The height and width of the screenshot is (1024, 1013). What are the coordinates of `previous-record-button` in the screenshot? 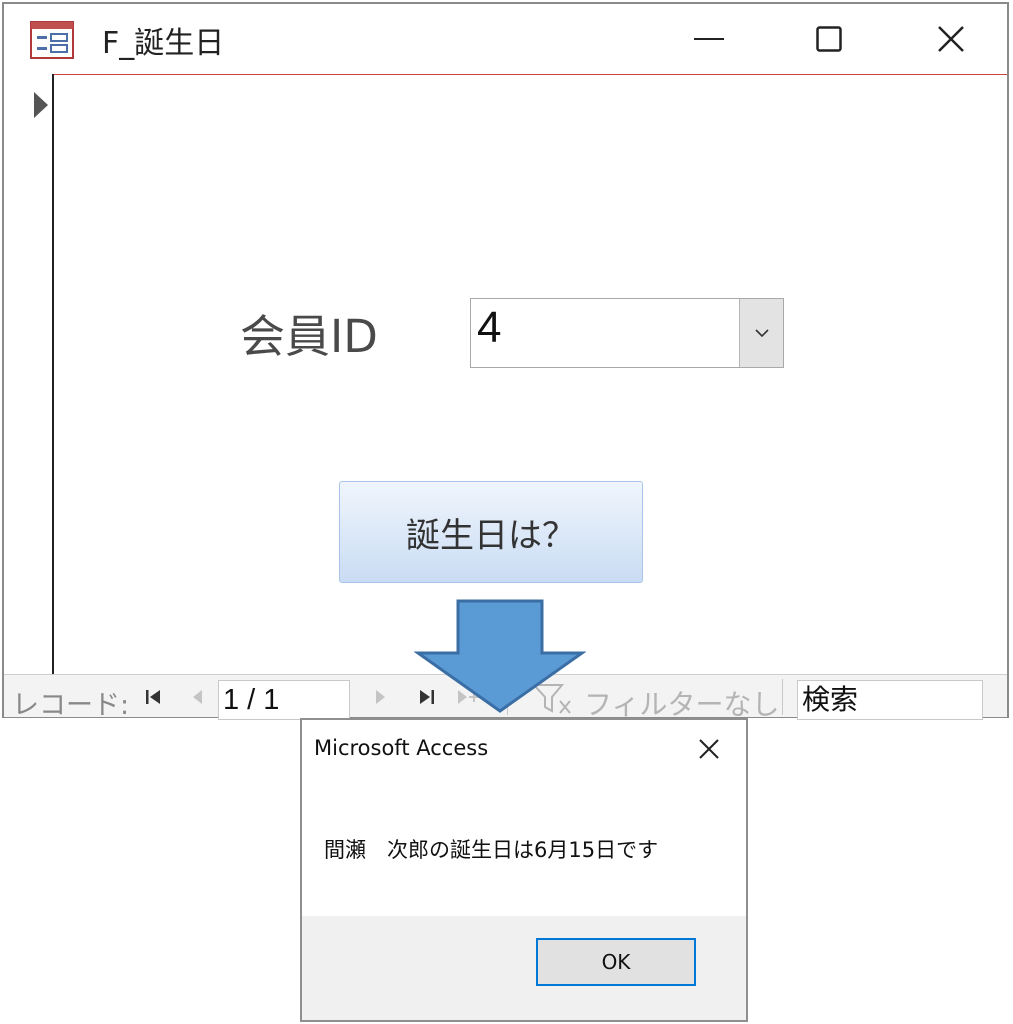 It's located at (197, 697).